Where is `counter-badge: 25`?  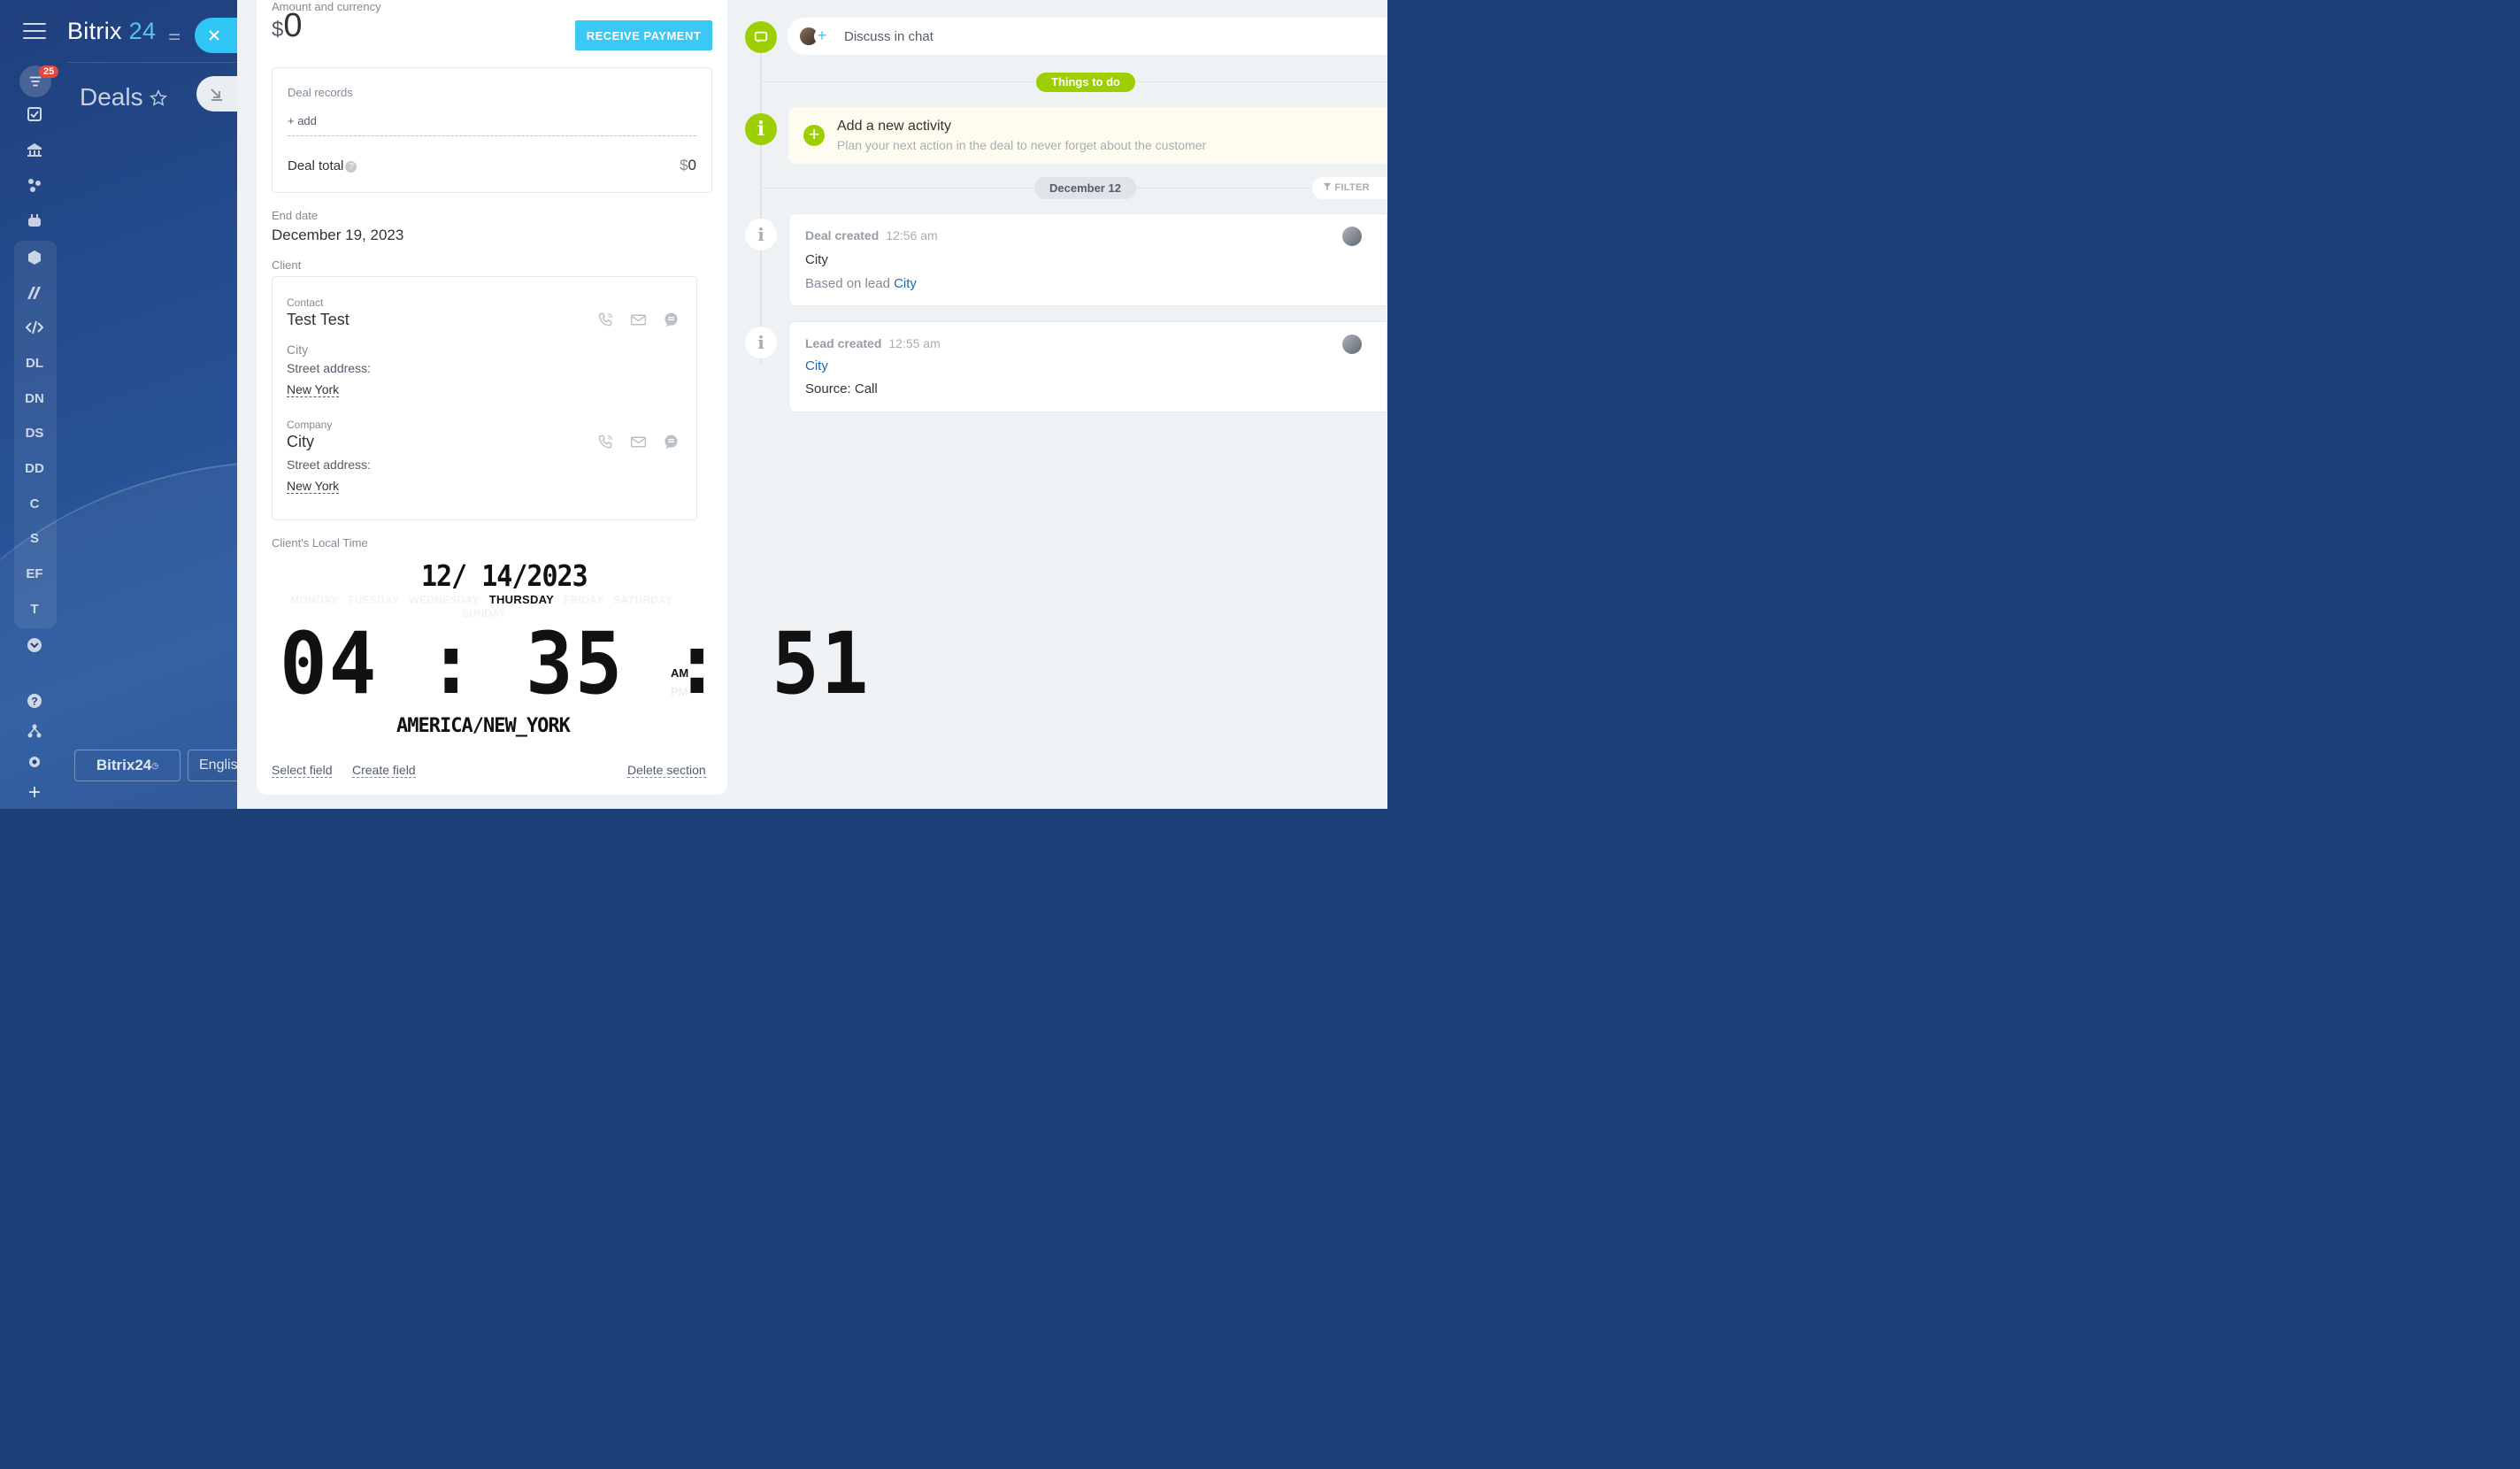 counter-badge: 25 is located at coordinates (49, 71).